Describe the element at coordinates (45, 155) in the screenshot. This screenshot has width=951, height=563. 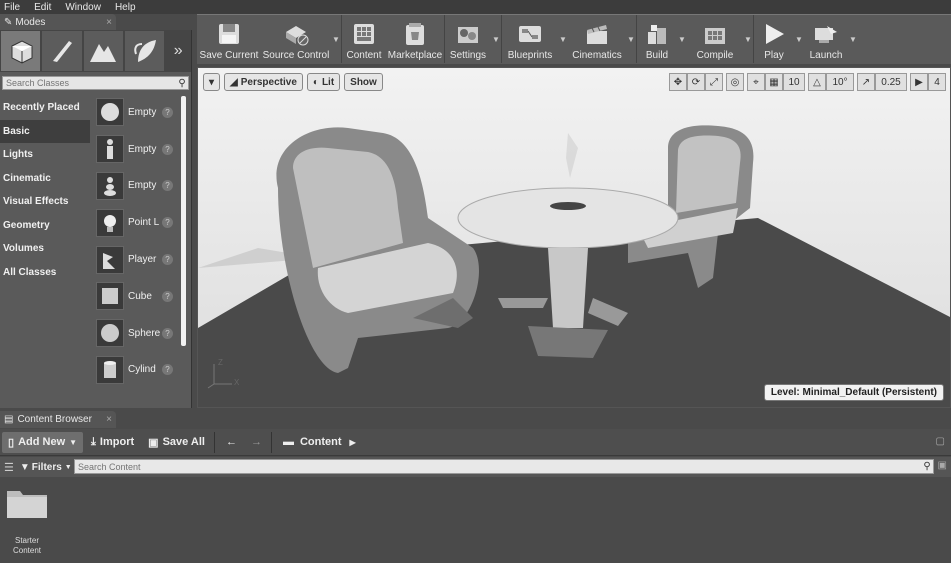
I see `category-lights: Lights` at that location.